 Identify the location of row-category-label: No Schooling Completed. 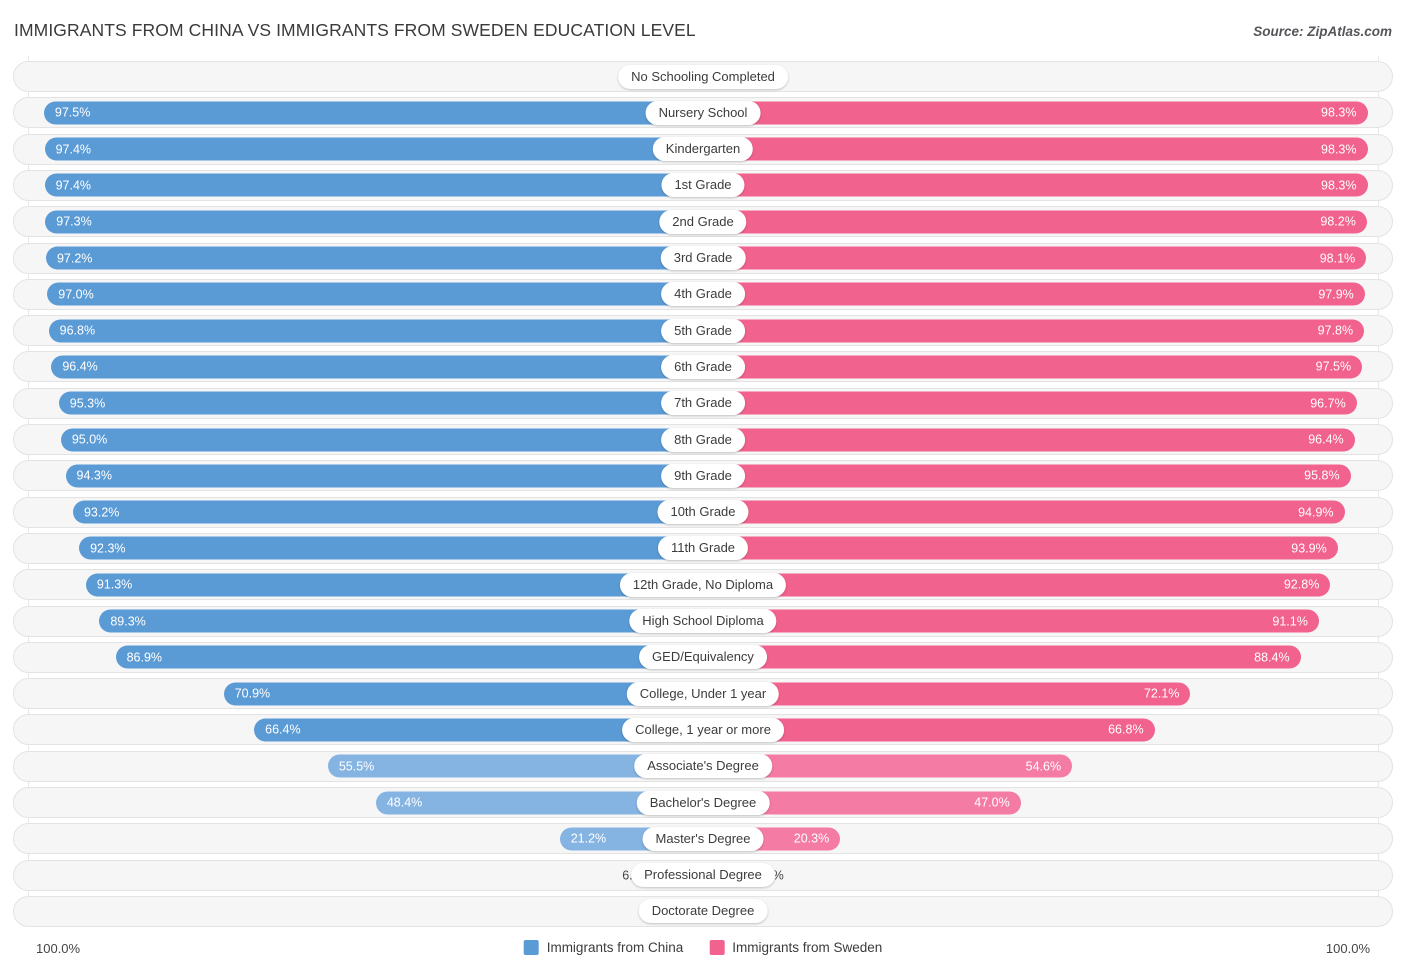
(703, 76).